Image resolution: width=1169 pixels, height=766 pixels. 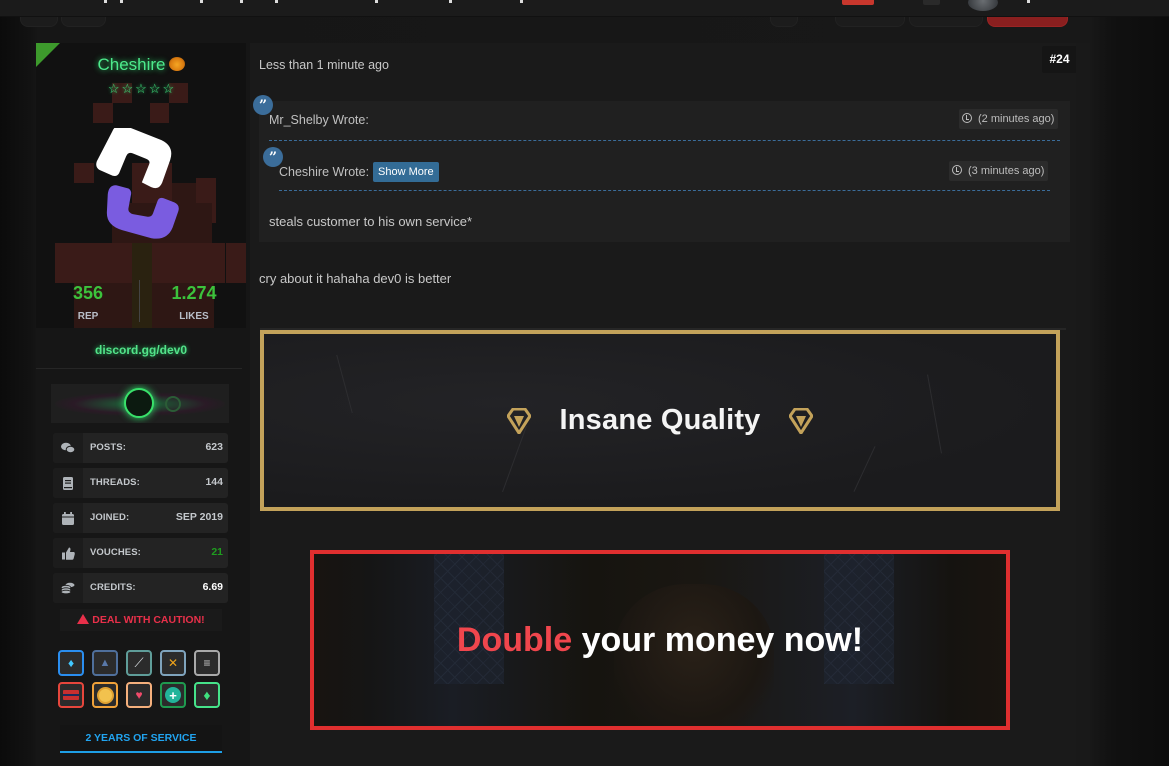 I want to click on spy-award-icon: ▲, so click(x=105, y=663).